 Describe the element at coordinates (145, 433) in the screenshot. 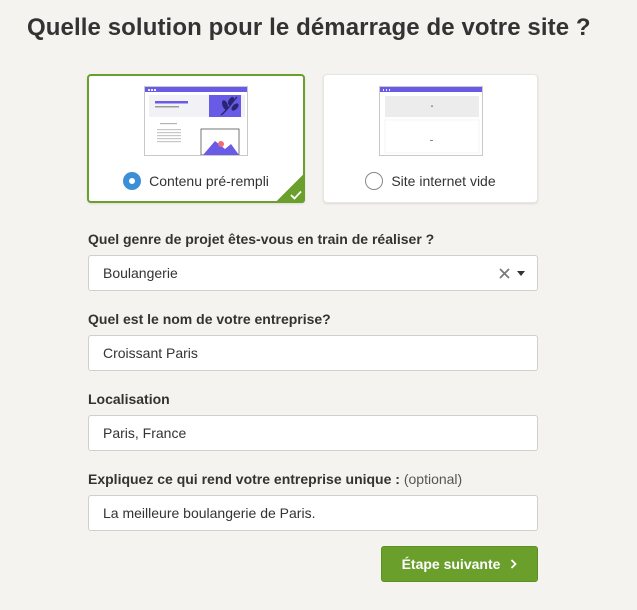

I see `location-value: Paris, France` at that location.